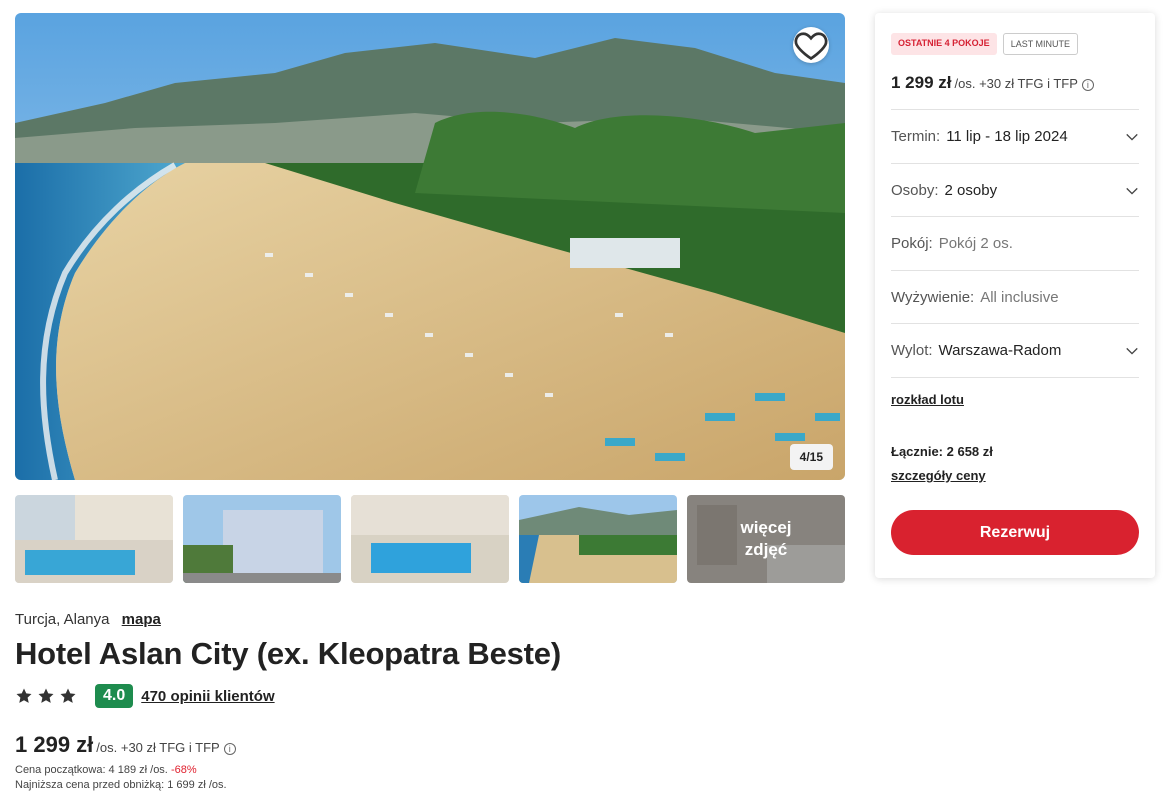  Describe the element at coordinates (1015, 532) in the screenshot. I see `book-button: Rezerwuj` at that location.